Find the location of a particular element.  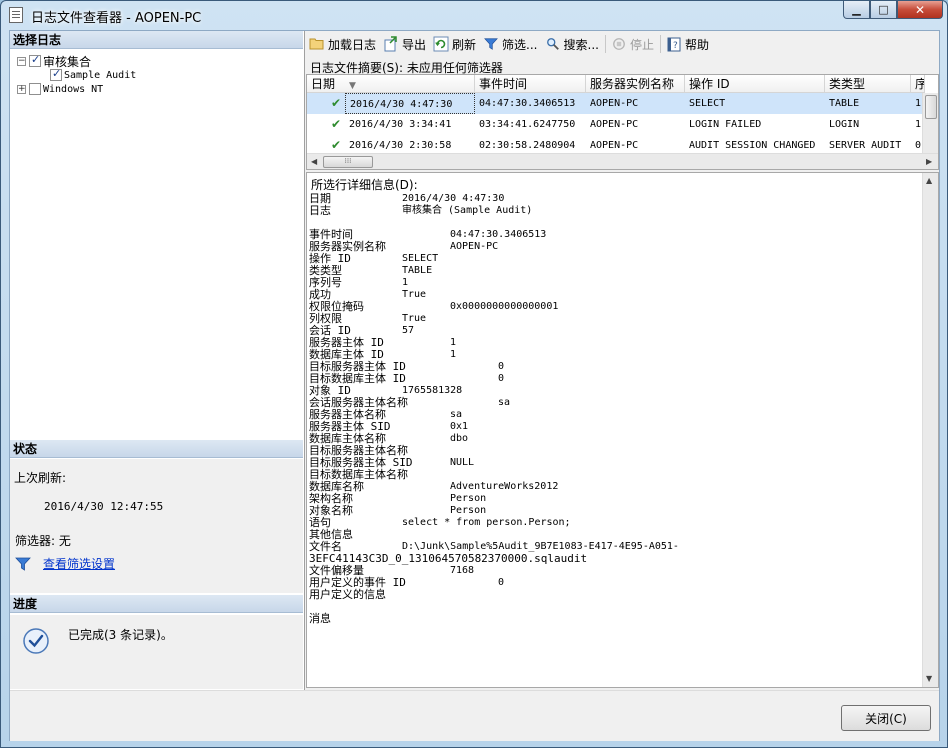

progress-panel: 已完成(3 条记录)。 is located at coordinates (156, 652).